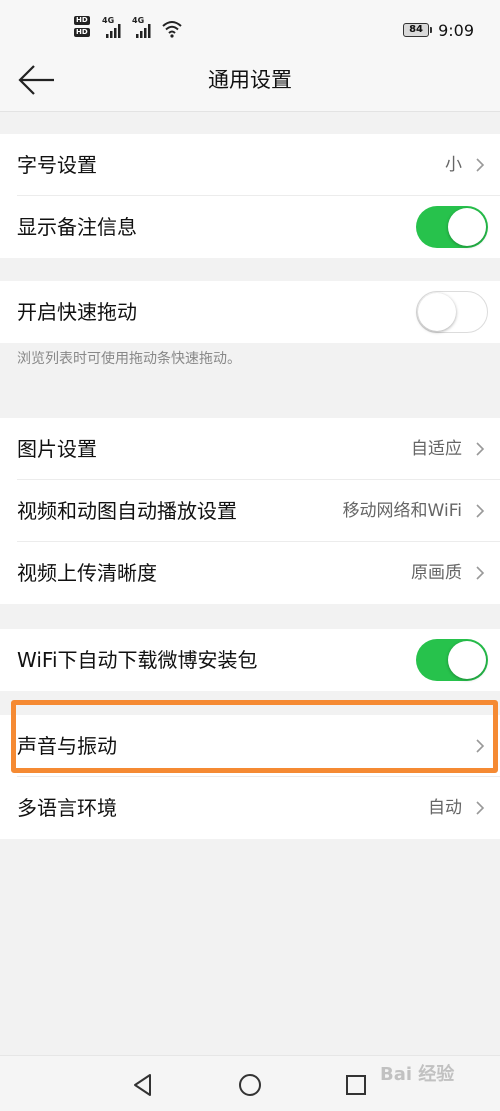 The height and width of the screenshot is (1111, 500). Describe the element at coordinates (418, 30) in the screenshot. I see `battery-icon: 84` at that location.